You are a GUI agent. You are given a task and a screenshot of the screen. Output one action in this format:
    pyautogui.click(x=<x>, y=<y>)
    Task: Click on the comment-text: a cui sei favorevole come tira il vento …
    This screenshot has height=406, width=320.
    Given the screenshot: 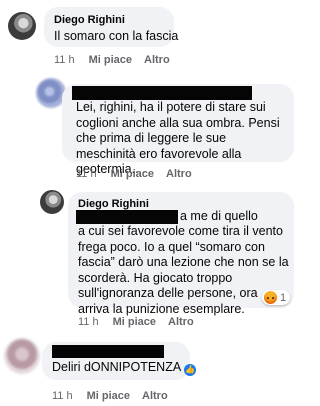 What is the action you would take?
    pyautogui.click(x=183, y=270)
    